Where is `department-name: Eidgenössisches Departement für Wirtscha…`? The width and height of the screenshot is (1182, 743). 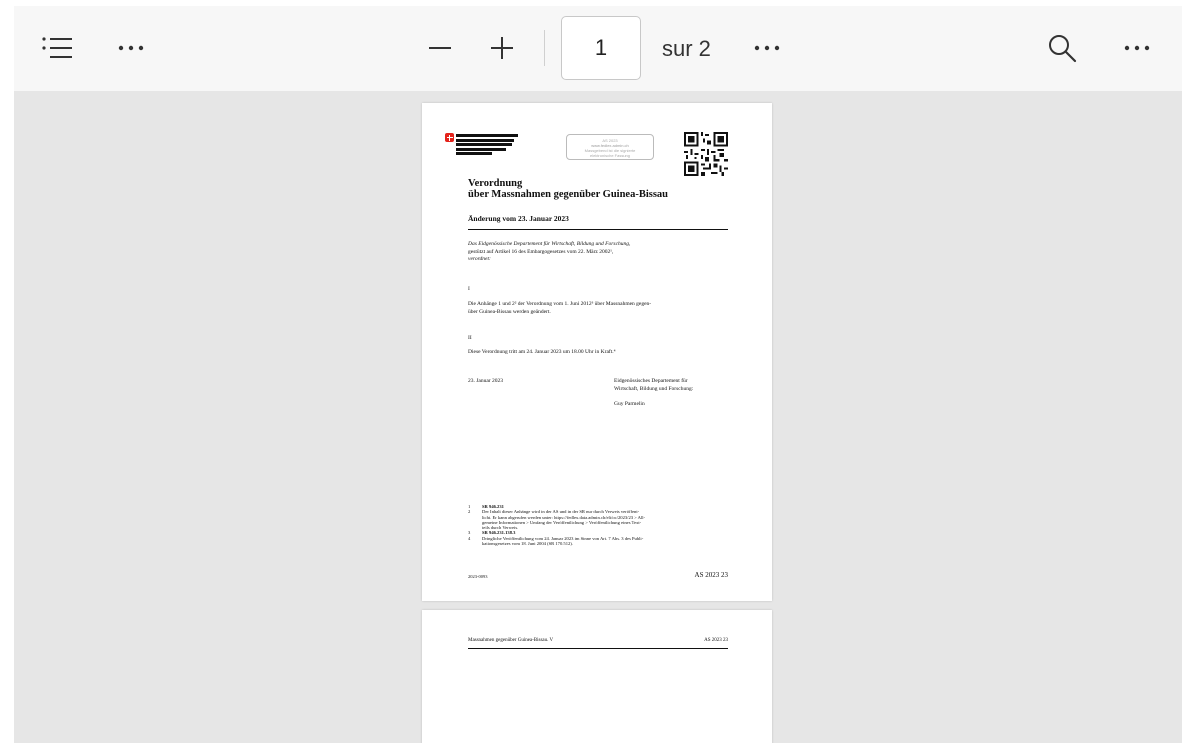
department-name: Eidgenössisches Departement für Wirtscha… is located at coordinates (654, 385).